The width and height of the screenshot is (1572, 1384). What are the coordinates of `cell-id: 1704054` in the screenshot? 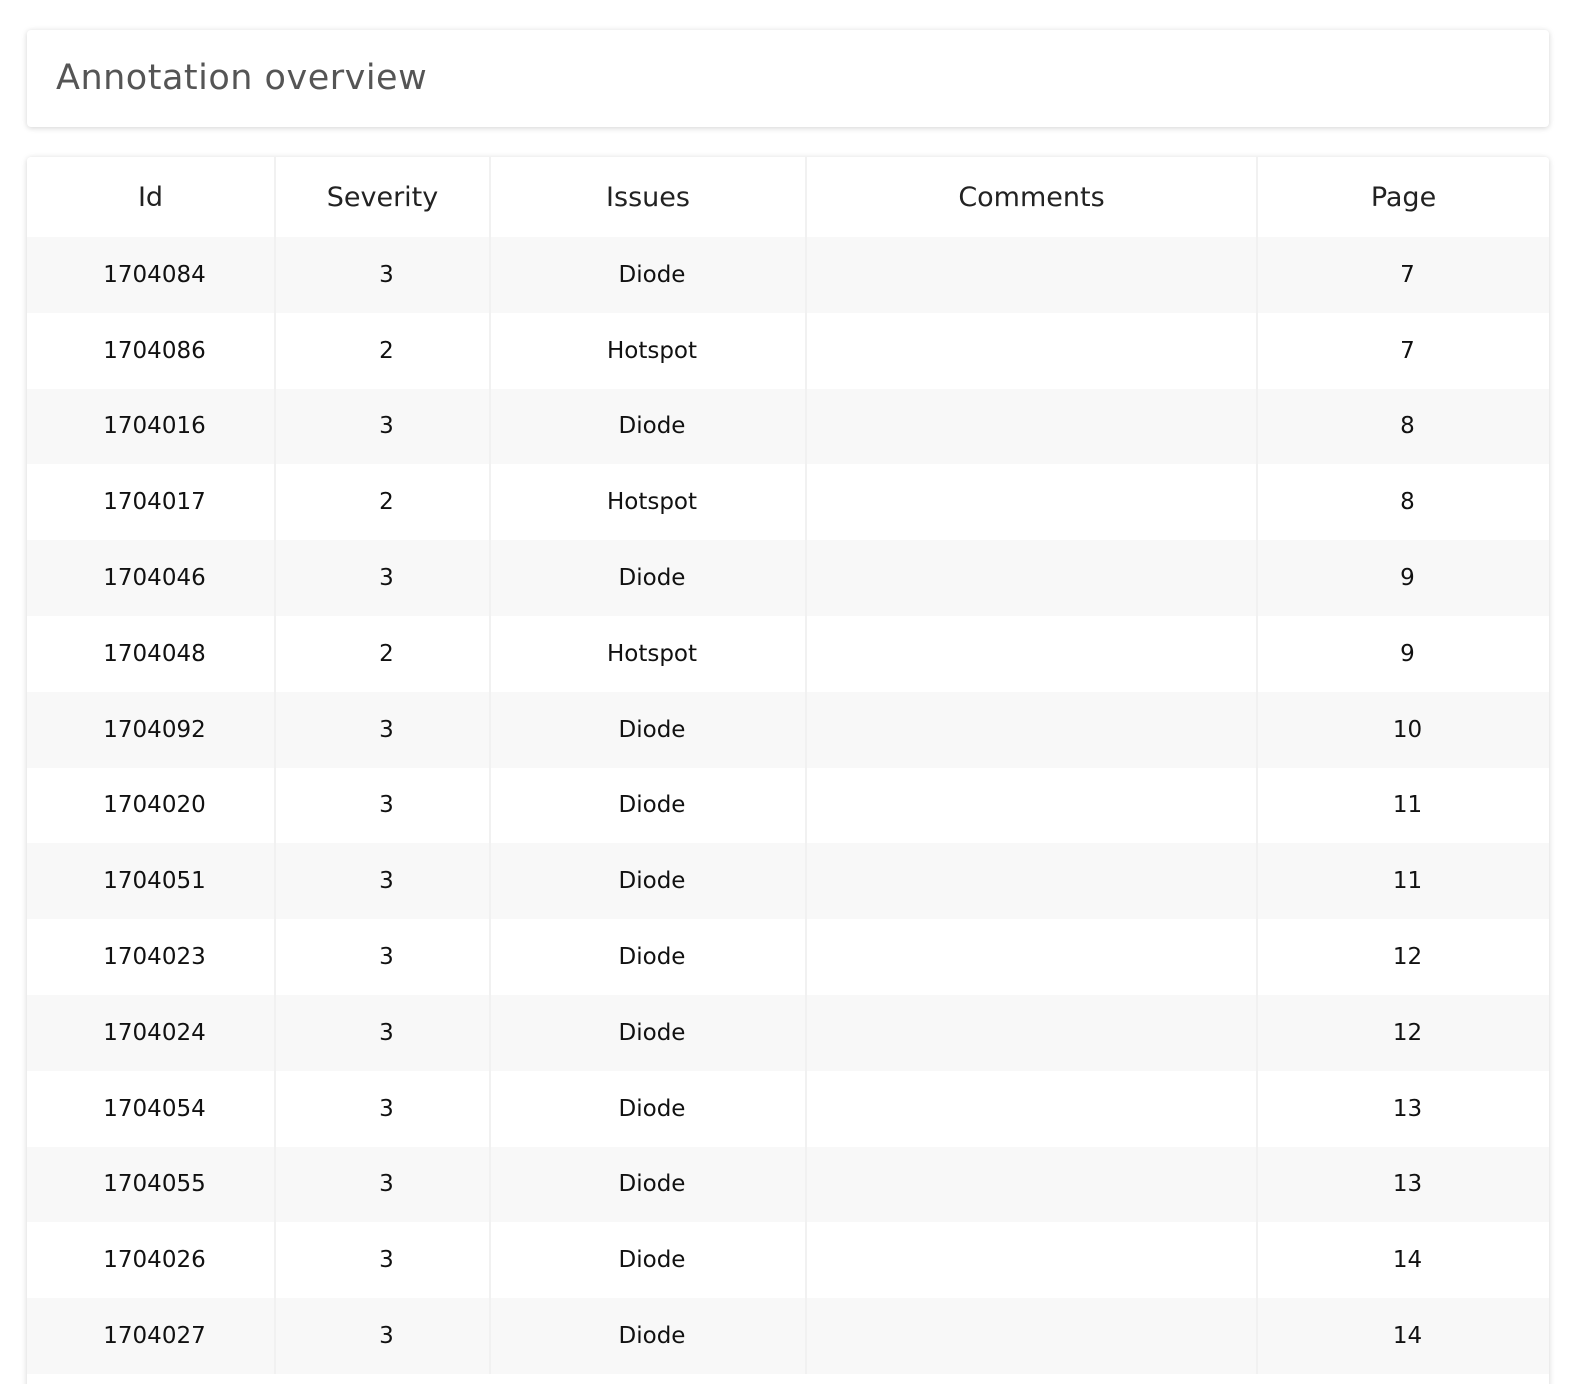 It's located at (151, 1108).